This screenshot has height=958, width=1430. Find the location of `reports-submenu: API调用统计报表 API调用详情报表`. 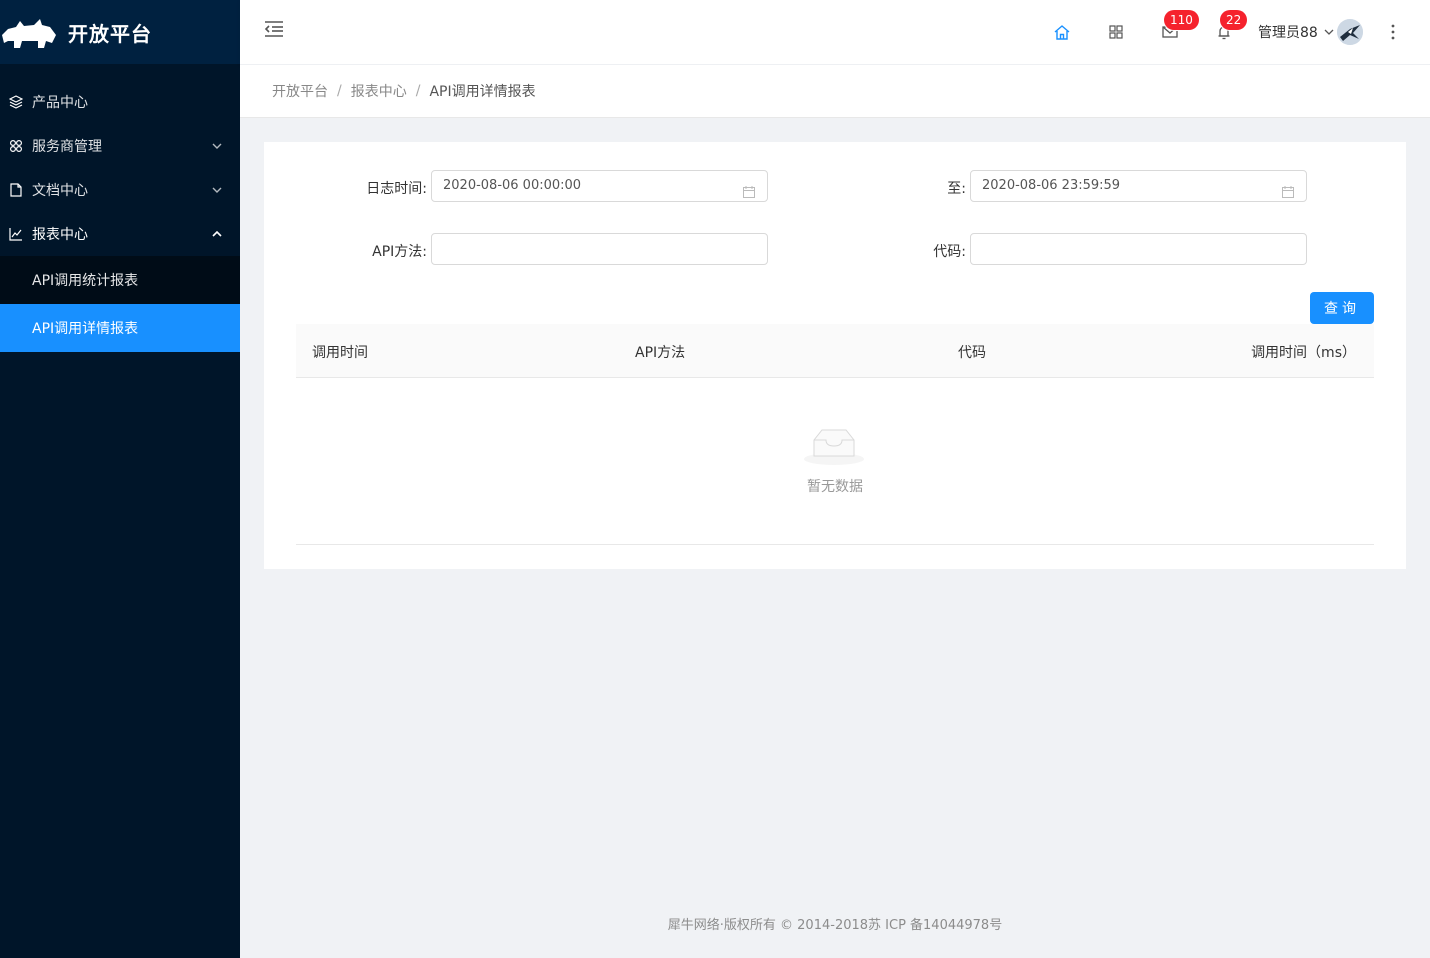

reports-submenu: API调用统计报表 API调用详情报表 is located at coordinates (120, 304).